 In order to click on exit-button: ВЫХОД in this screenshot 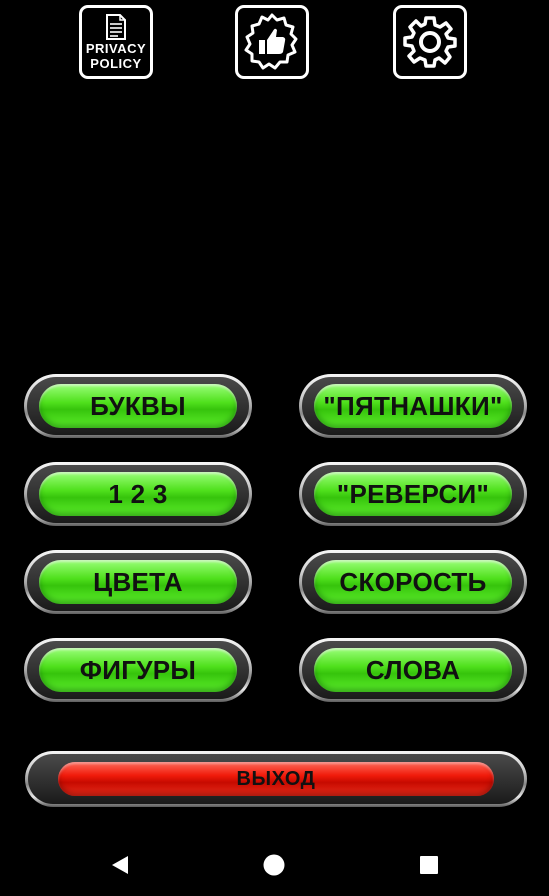, I will do `click(276, 779)`.